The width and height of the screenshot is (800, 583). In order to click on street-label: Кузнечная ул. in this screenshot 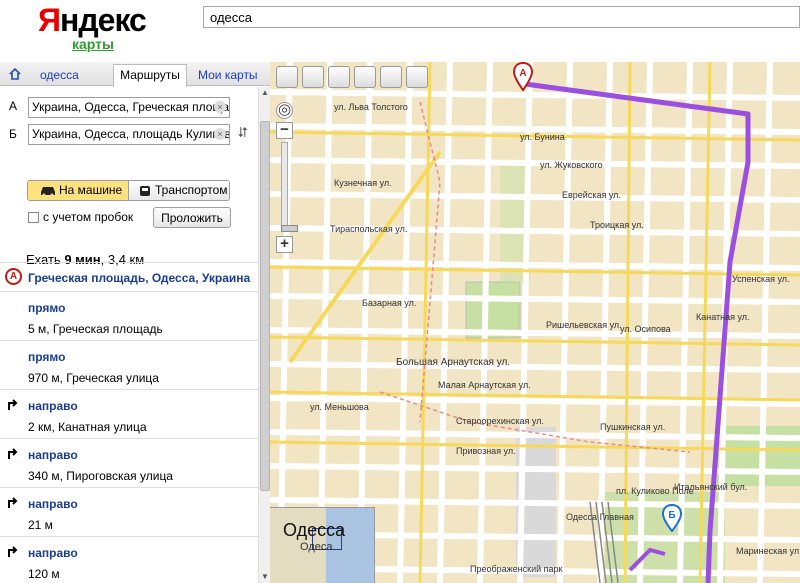, I will do `click(363, 183)`.